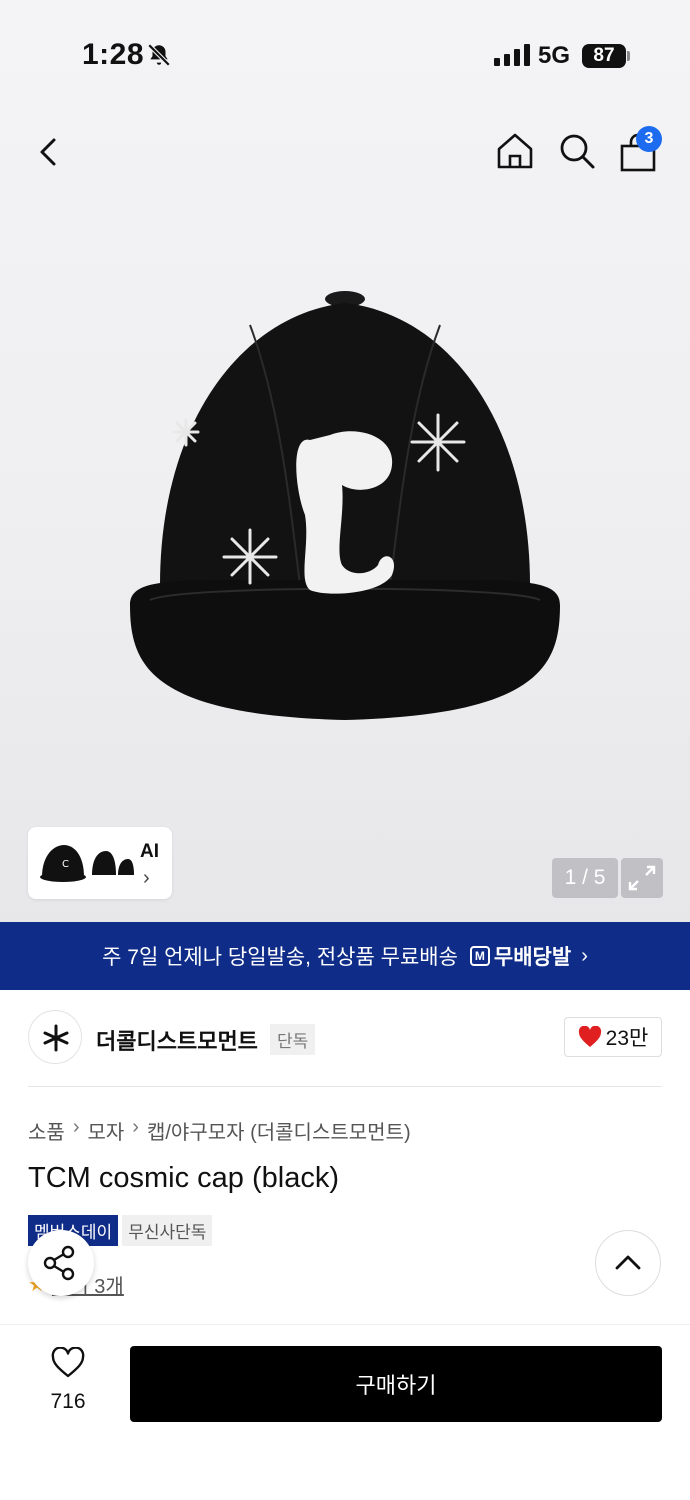  What do you see at coordinates (345, 152) in the screenshot?
I see `top-nav: 3` at bounding box center [345, 152].